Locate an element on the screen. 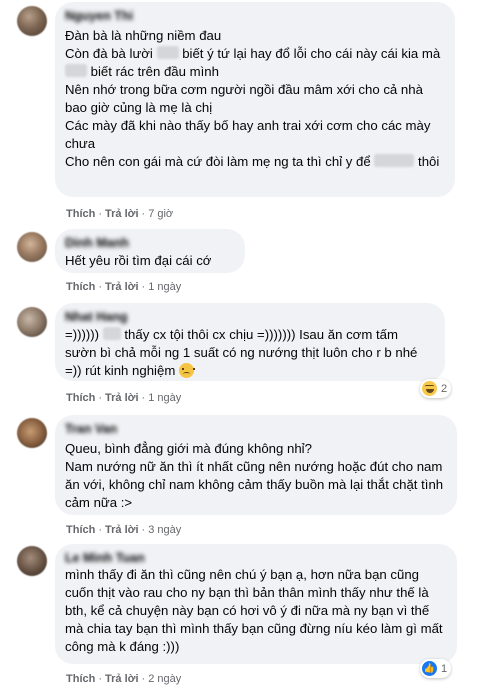  like-reaction-icon: 👍 is located at coordinates (429, 668).